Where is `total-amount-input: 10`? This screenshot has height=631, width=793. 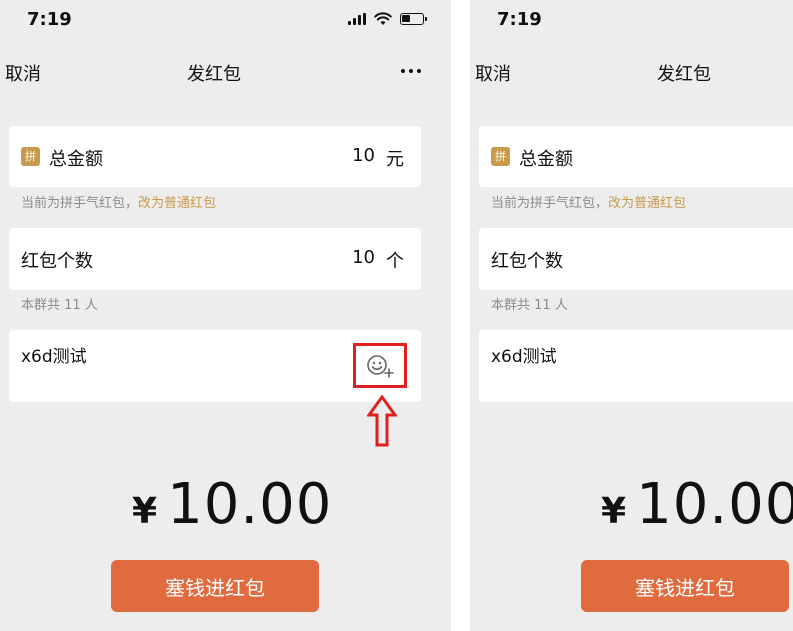
total-amount-input: 10 is located at coordinates (363, 155).